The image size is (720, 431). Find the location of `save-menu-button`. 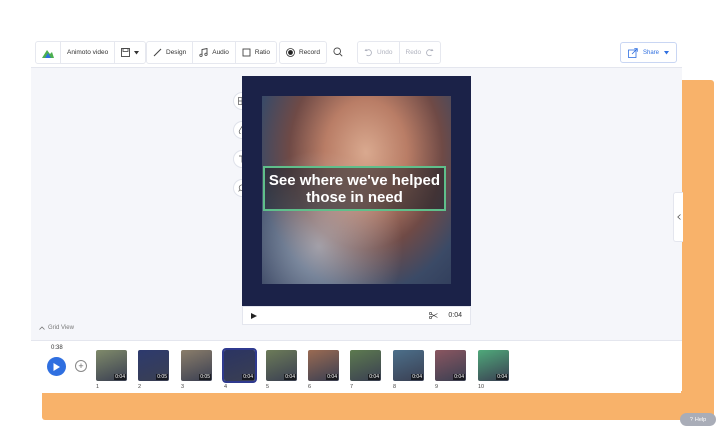

save-menu-button is located at coordinates (129, 52).